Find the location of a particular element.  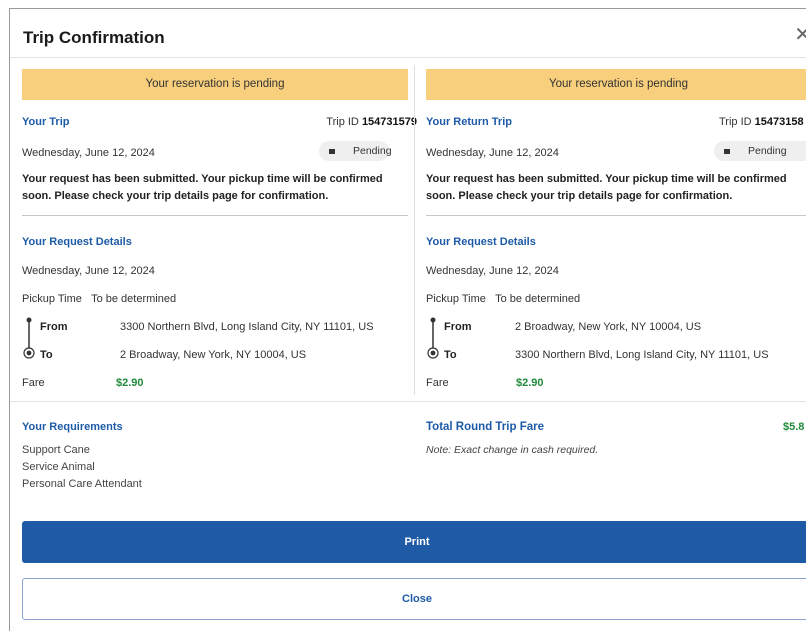

close-button: Close is located at coordinates (414, 599).